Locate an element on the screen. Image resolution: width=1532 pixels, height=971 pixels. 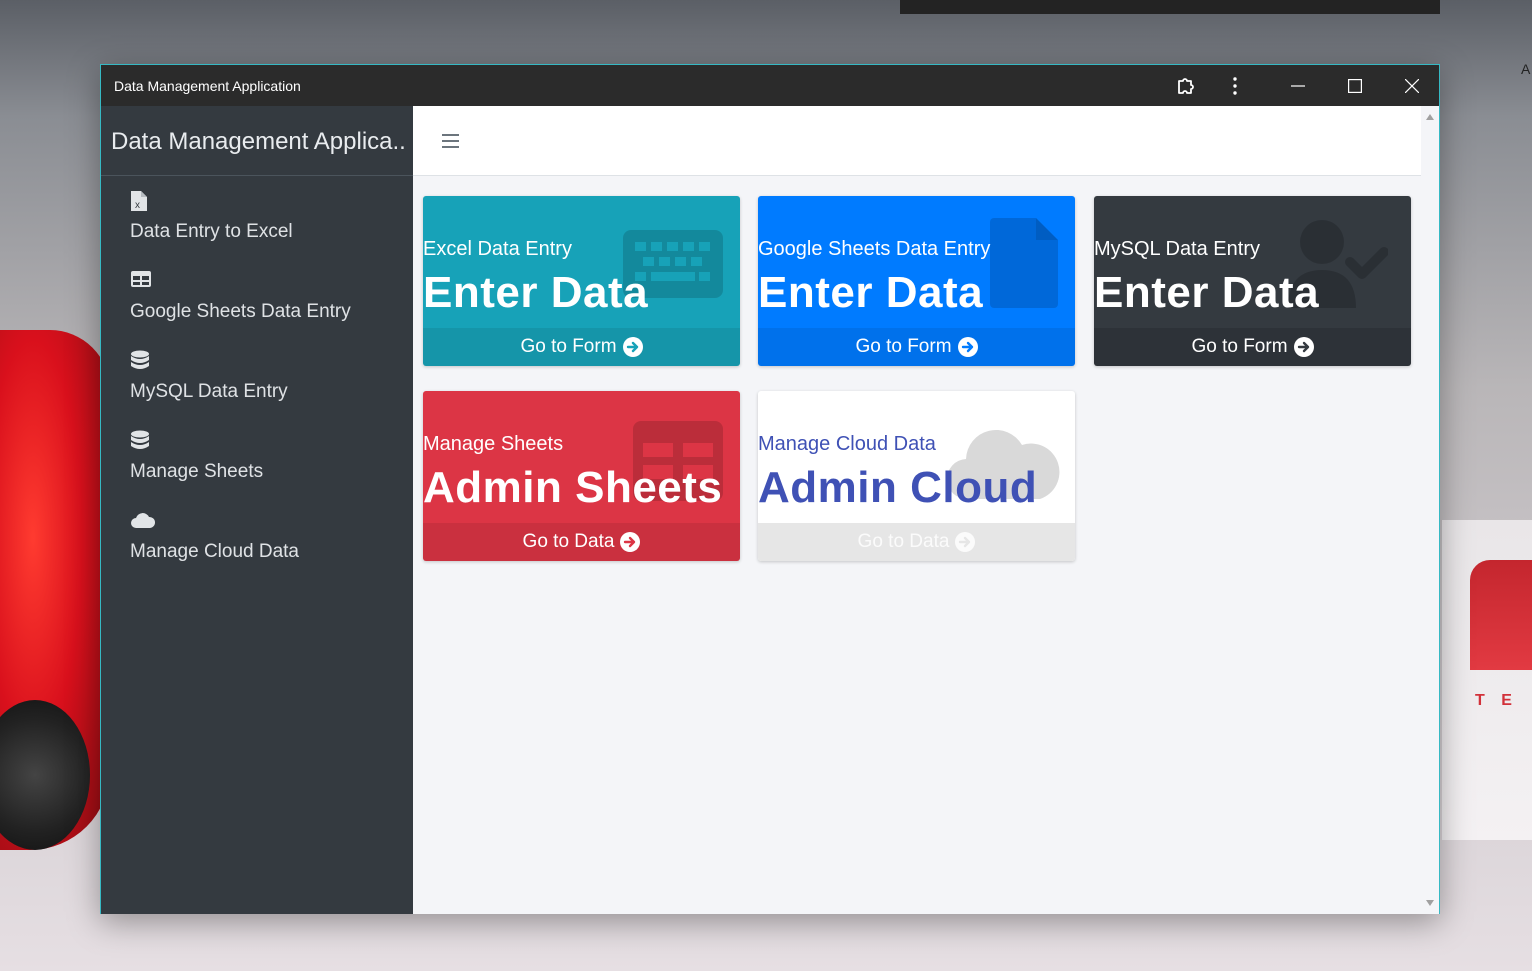
sidebar-item-manage-cloud: Manage Cloud Data is located at coordinates (257, 536).